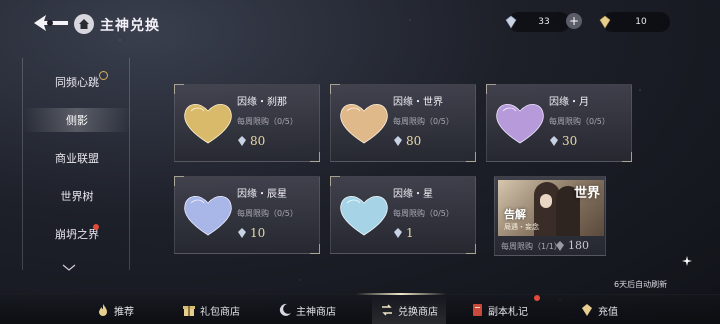  I want to click on home-button, so click(84, 24).